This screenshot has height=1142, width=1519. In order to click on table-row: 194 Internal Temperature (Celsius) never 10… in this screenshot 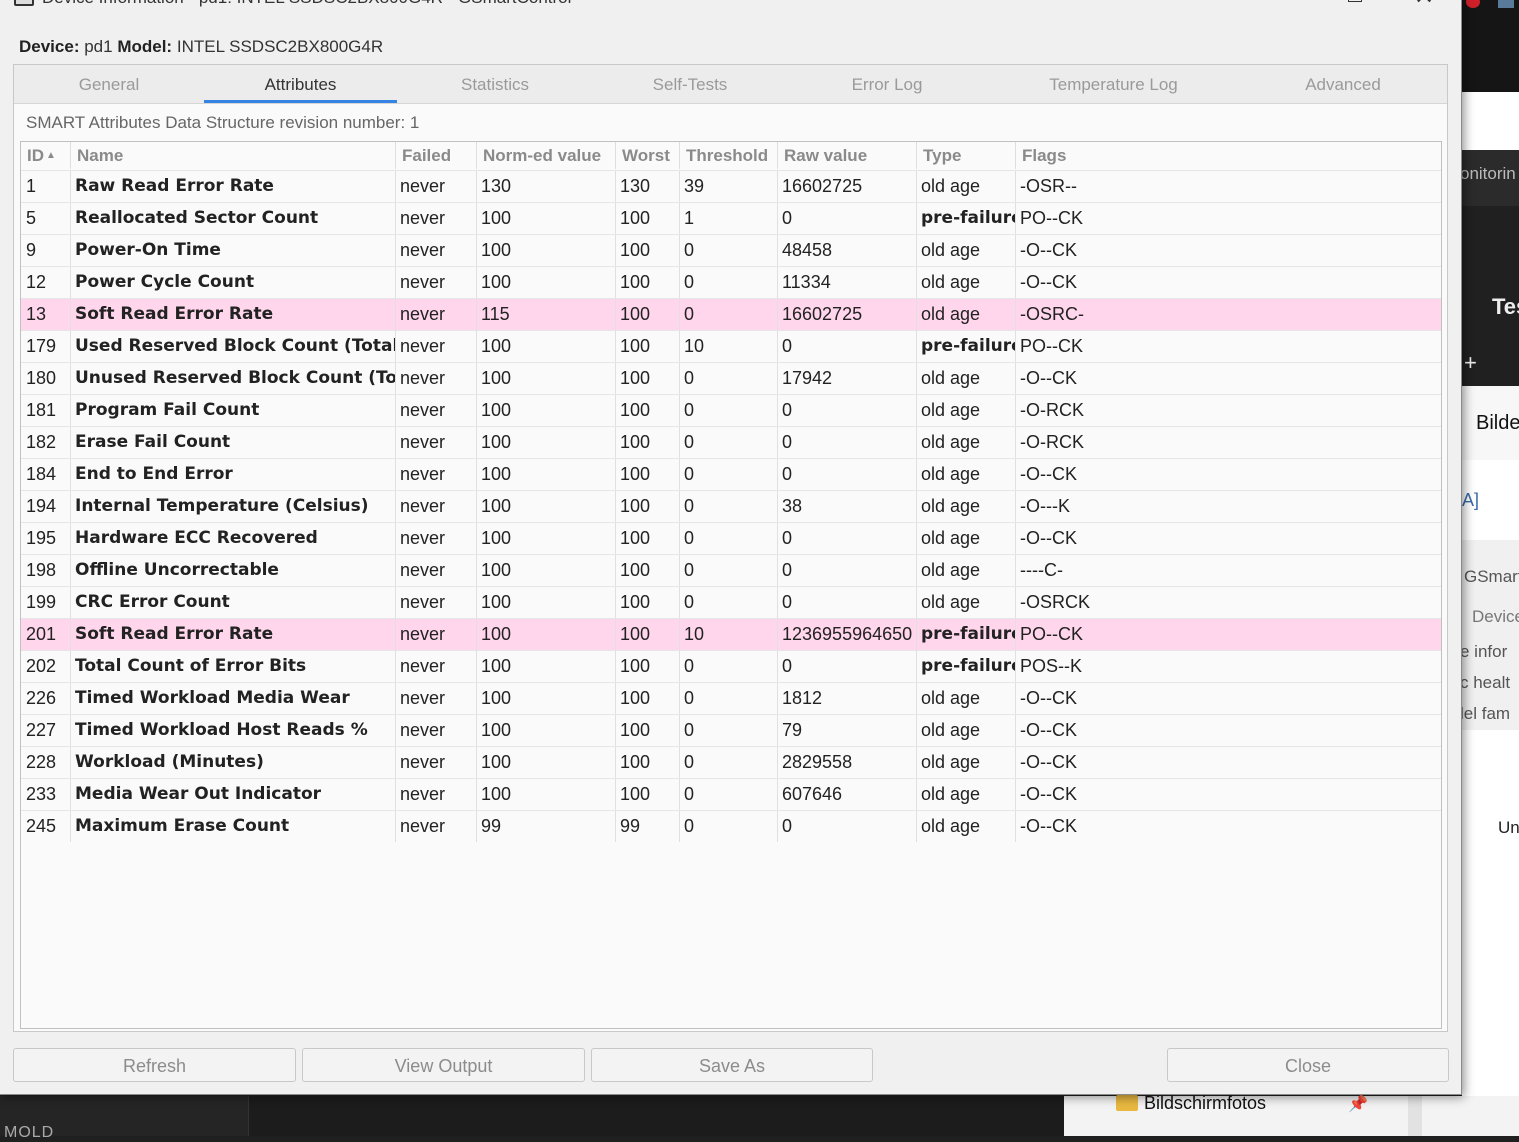, I will do `click(731, 506)`.